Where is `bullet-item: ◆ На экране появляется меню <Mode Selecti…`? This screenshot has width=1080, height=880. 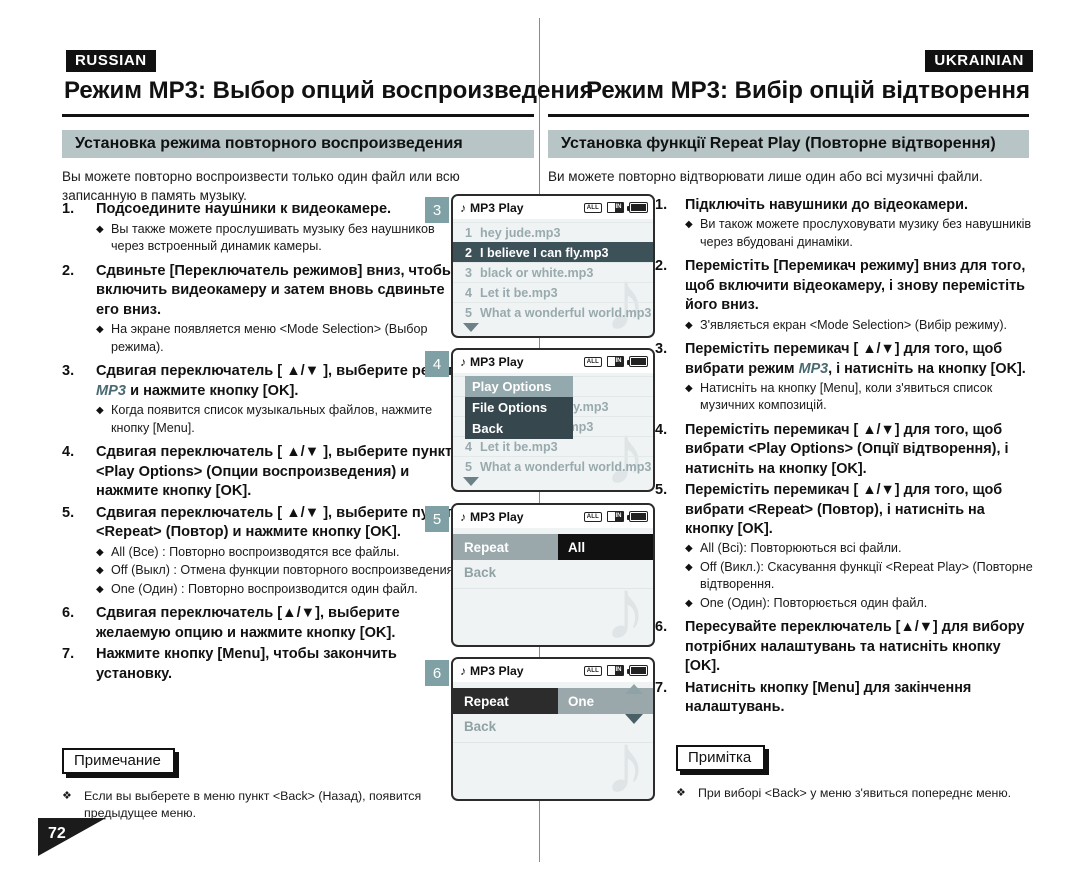 bullet-item: ◆ На экране появляется меню <Mode Selecti… is located at coordinates (279, 338).